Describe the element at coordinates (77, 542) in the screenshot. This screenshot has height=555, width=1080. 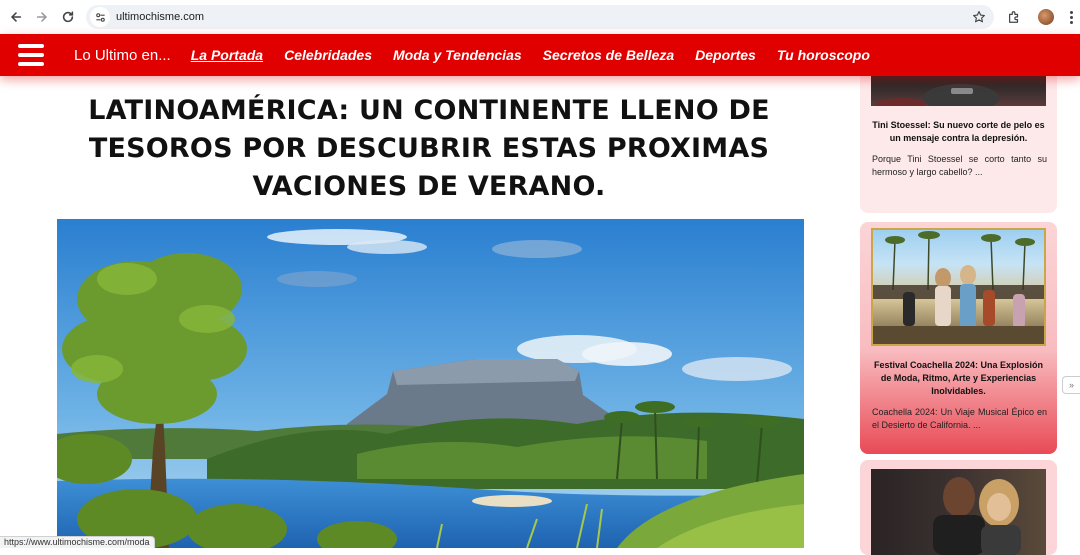
I see `status-bar-link: https://www.ultimochisme.com/moda` at that location.